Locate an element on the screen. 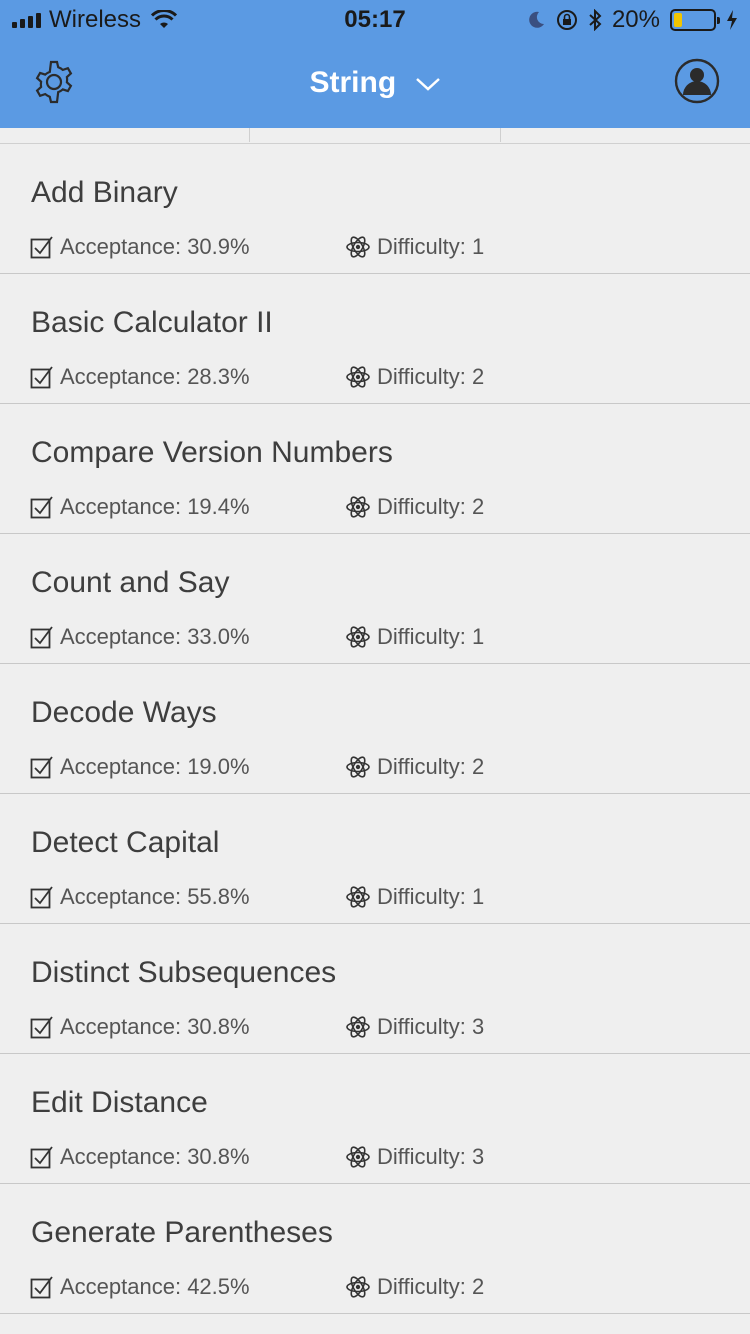 The width and height of the screenshot is (750, 1334). rotation-lock-icon is located at coordinates (566, 20).